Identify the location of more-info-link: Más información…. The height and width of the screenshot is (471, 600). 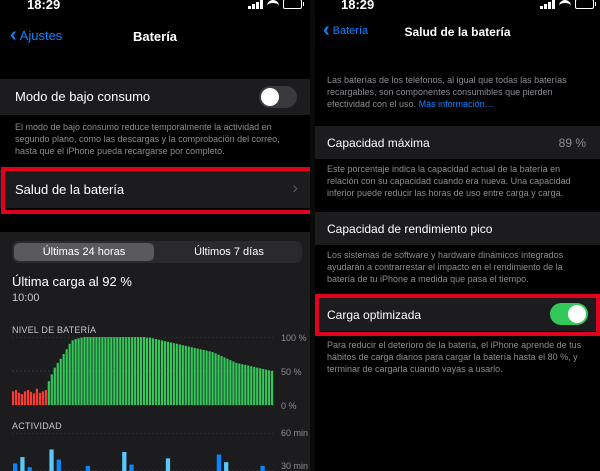
(456, 104).